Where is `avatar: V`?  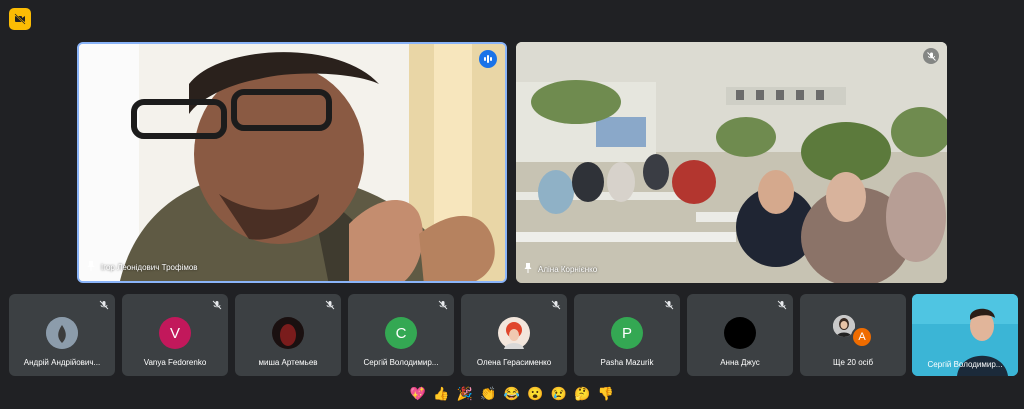 avatar: V is located at coordinates (175, 333).